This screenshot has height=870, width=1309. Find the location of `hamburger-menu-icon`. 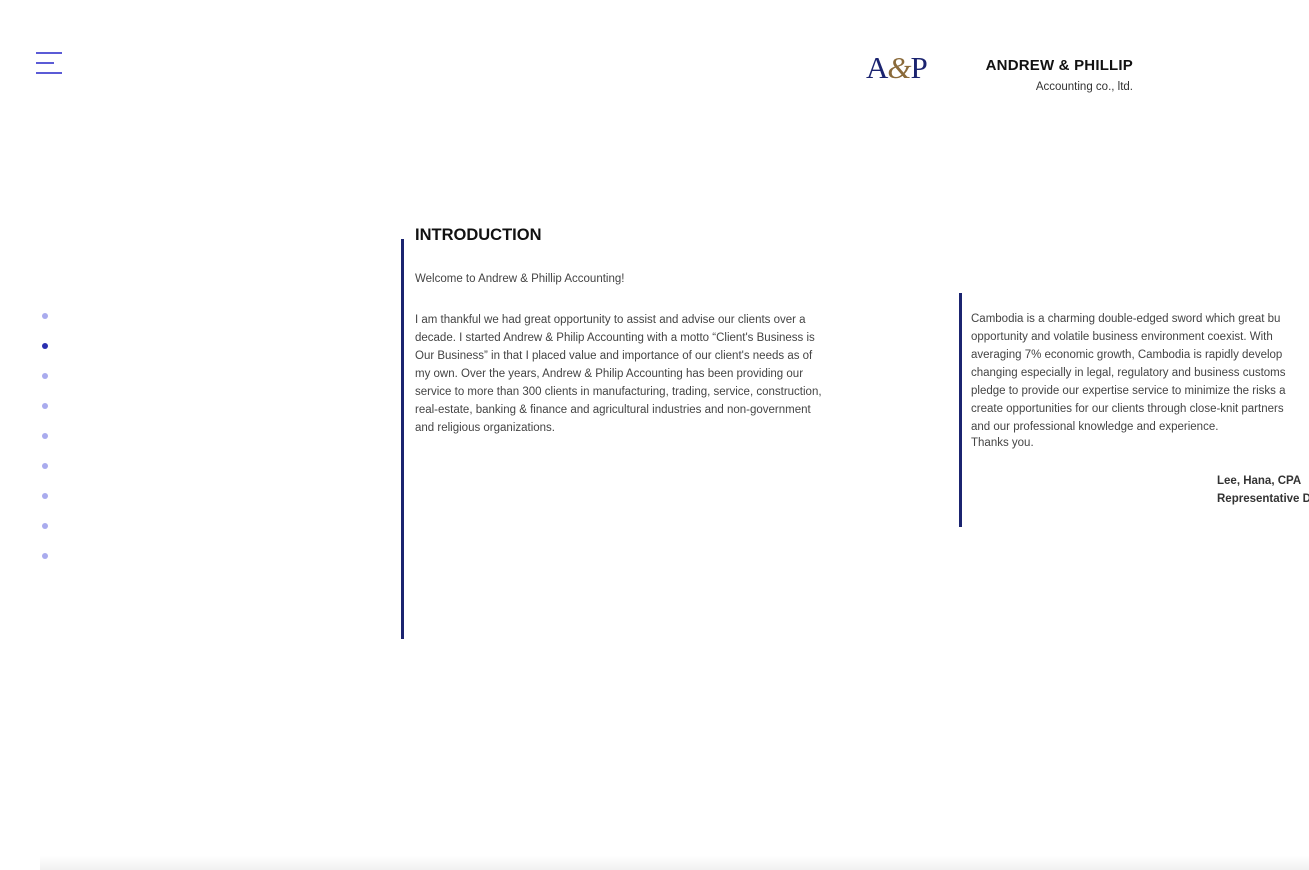

hamburger-menu-icon is located at coordinates (49, 63).